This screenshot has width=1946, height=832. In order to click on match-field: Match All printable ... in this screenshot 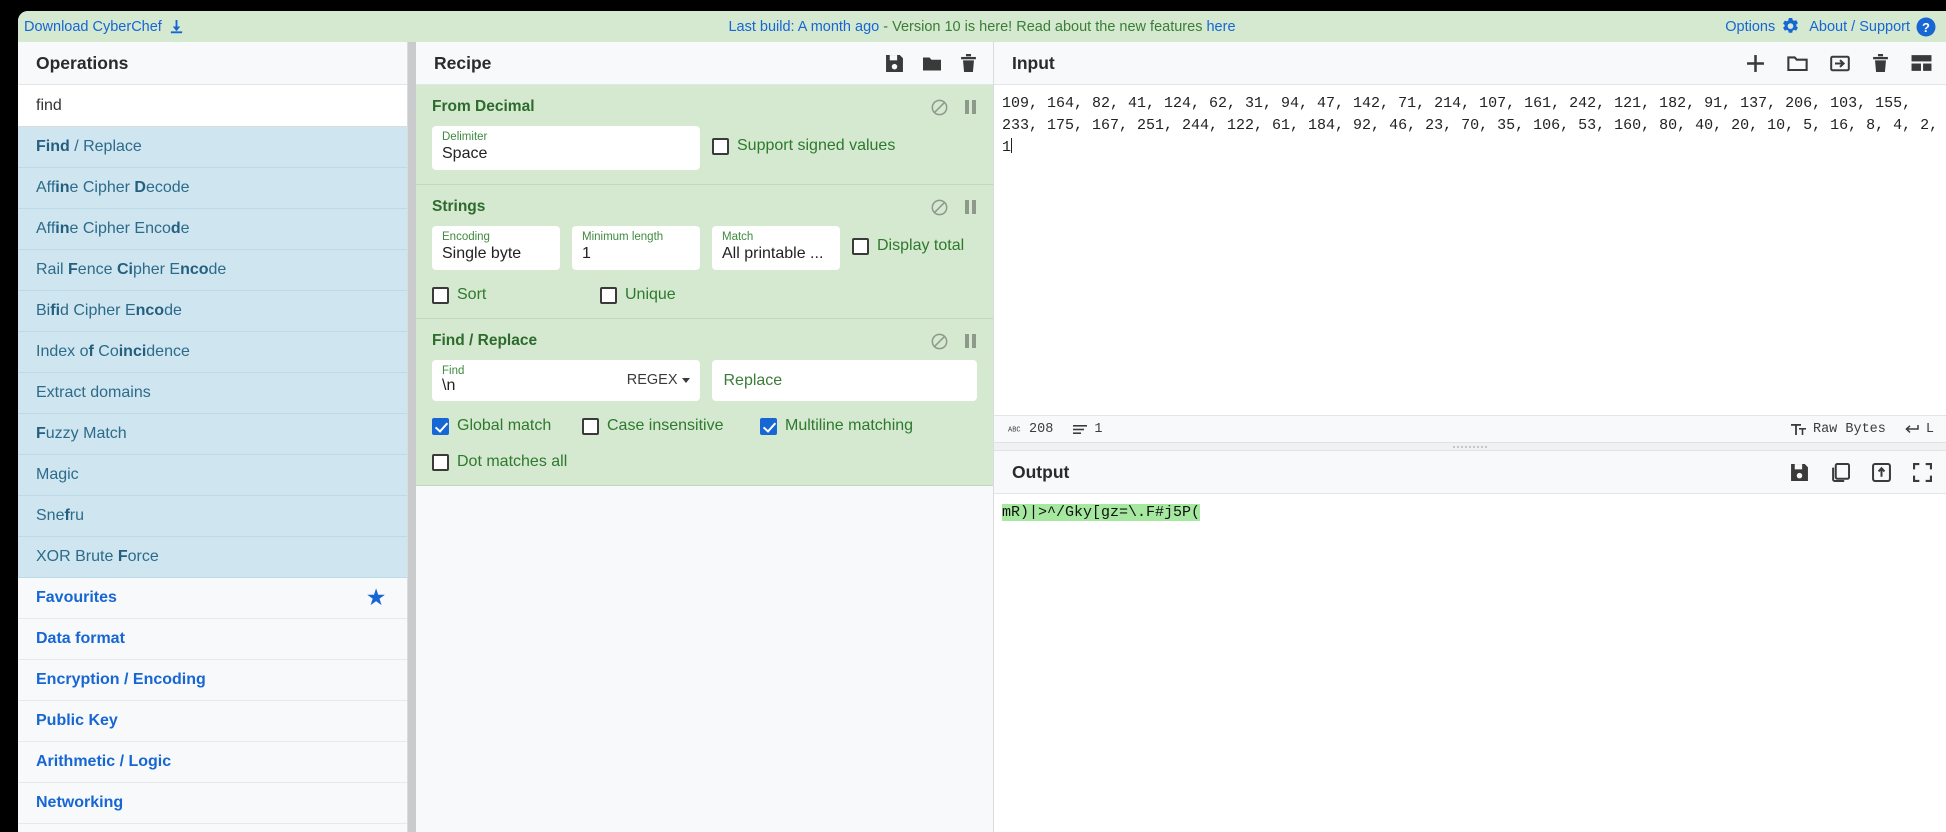, I will do `click(776, 248)`.